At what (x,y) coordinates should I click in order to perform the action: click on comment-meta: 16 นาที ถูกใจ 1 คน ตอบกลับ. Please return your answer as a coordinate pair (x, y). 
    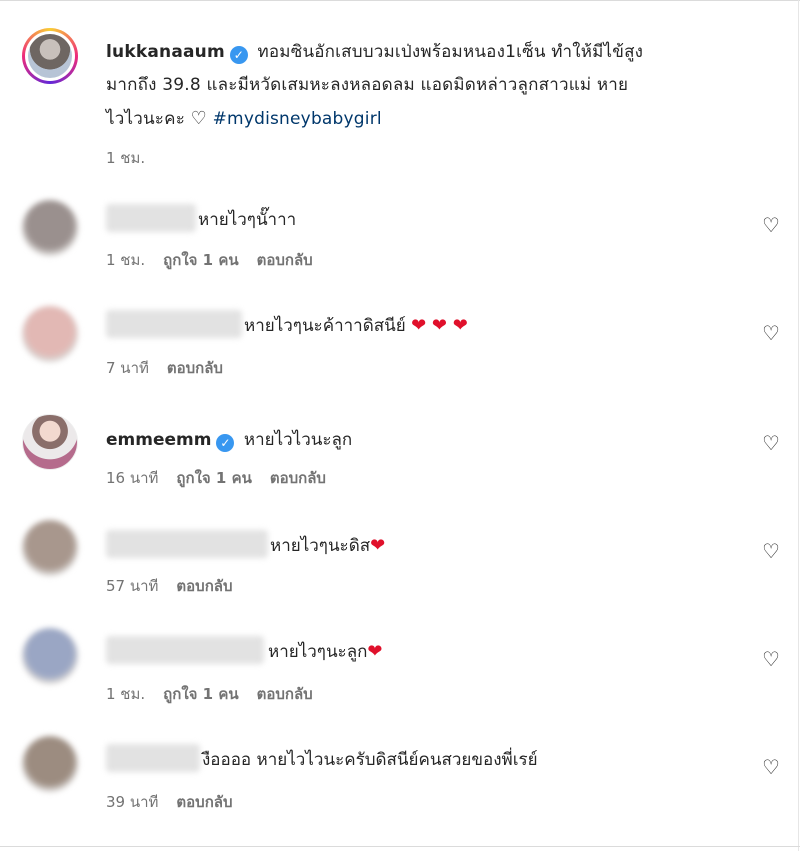
    Looking at the image, I should click on (225, 478).